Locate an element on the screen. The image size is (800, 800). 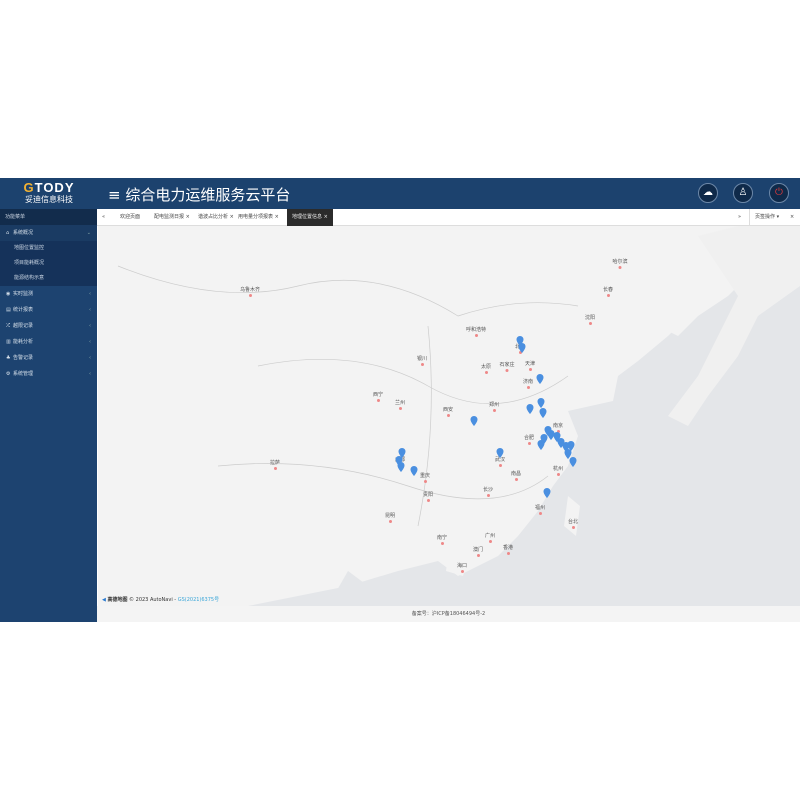
city-label: 长春 is located at coordinates (608, 291).